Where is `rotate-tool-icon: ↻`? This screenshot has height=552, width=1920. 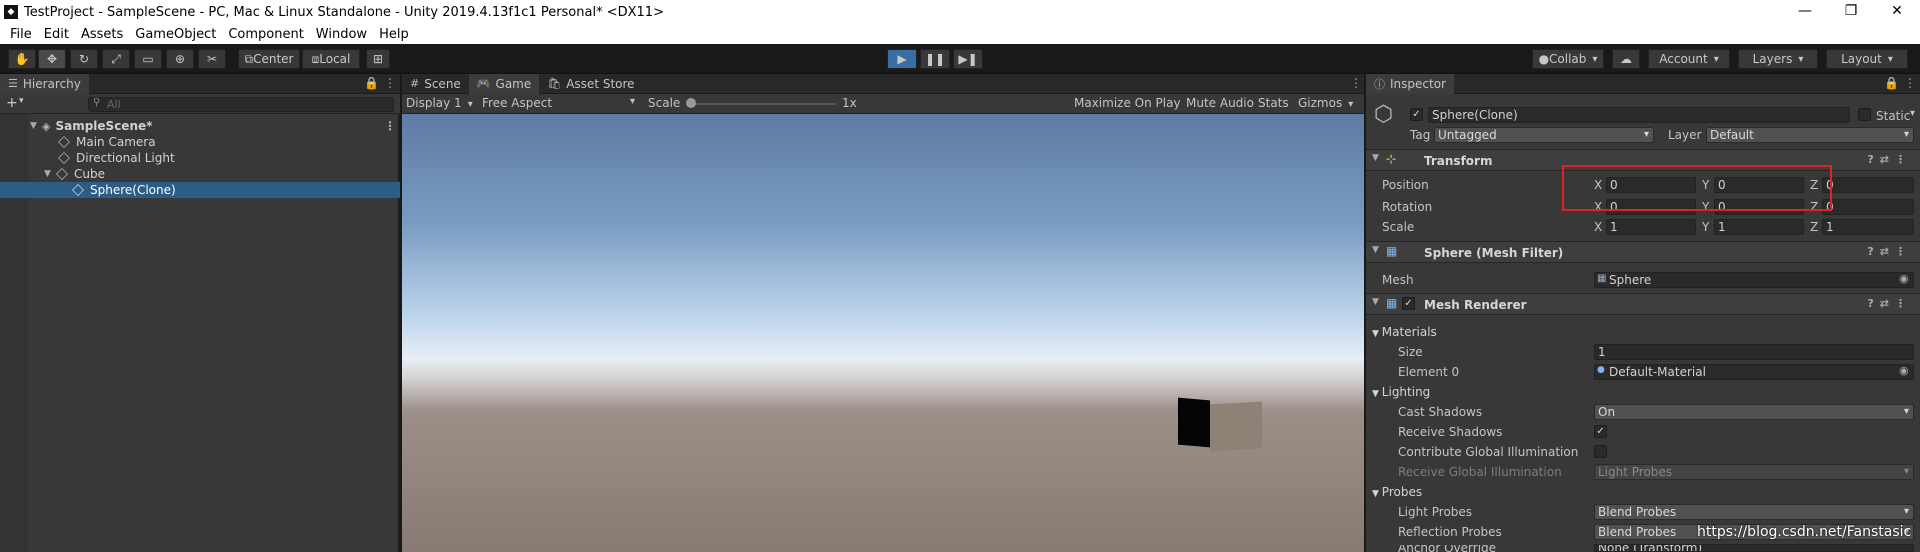 rotate-tool-icon: ↻ is located at coordinates (84, 59).